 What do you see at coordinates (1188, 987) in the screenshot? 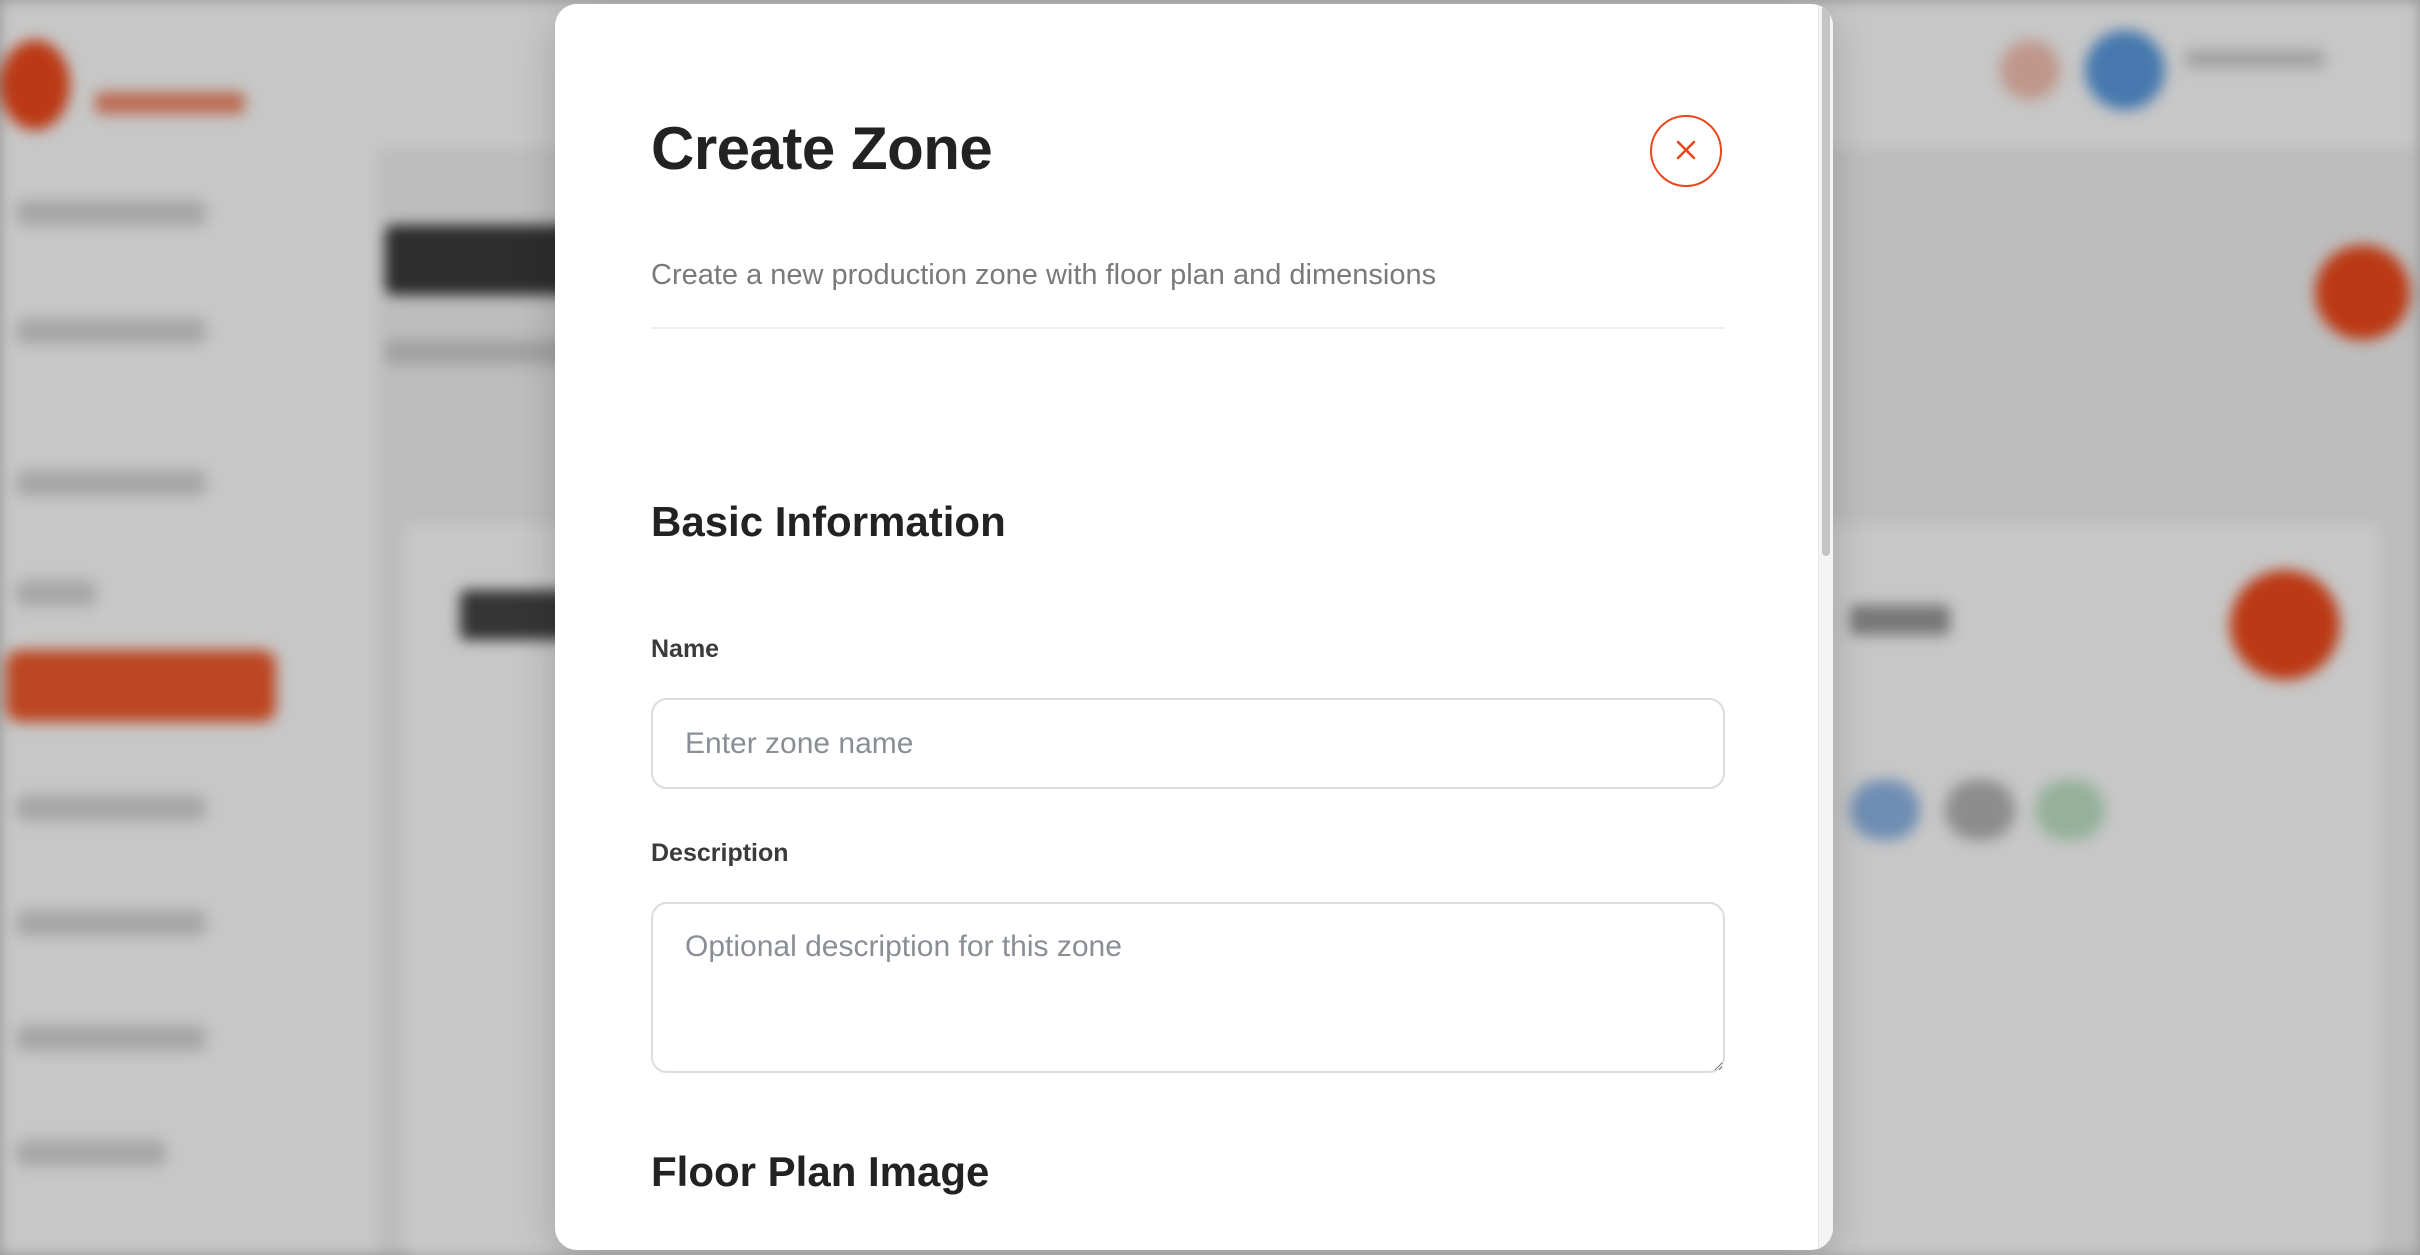
I see `zone-description-textarea` at bounding box center [1188, 987].